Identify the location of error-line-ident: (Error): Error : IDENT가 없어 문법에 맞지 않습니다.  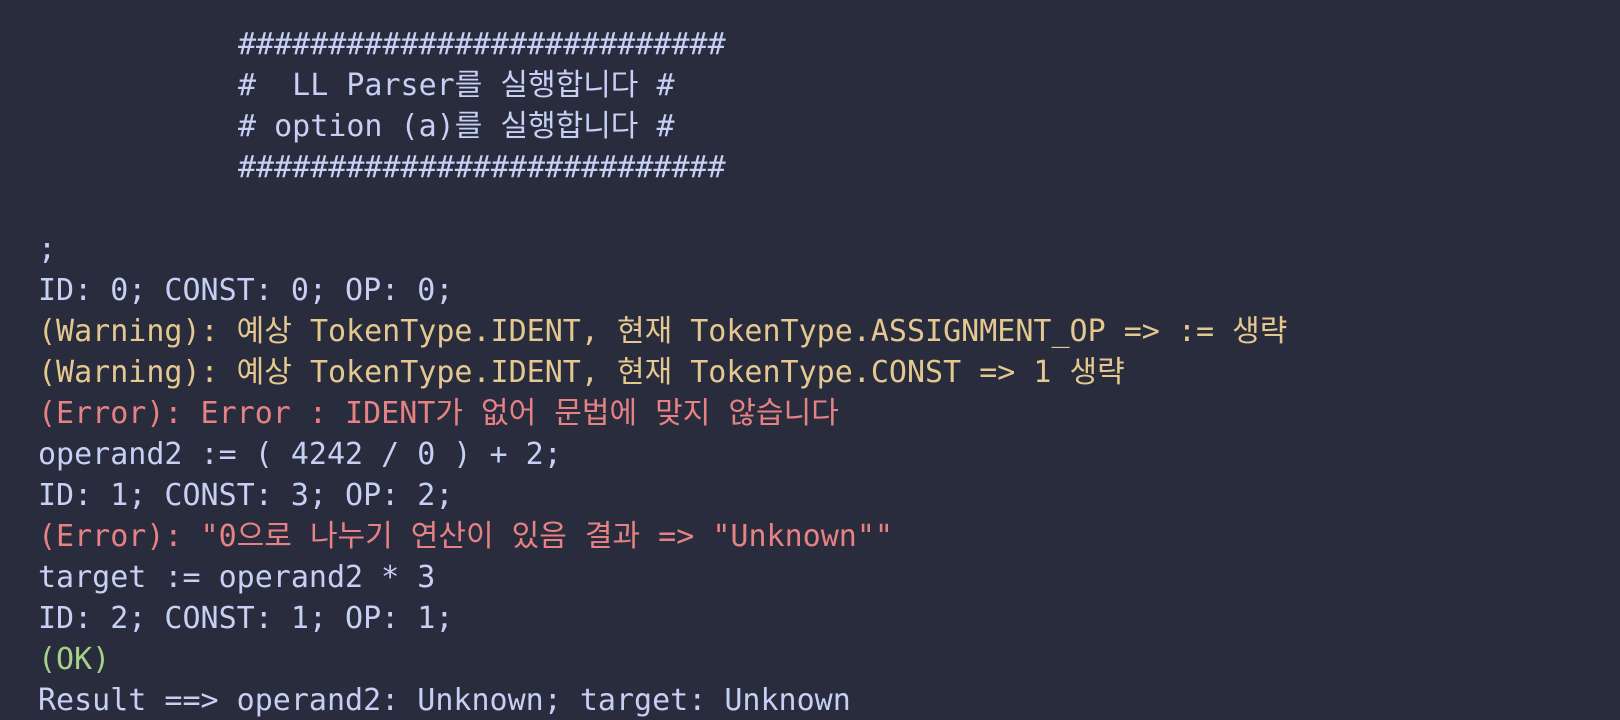
(438, 413).